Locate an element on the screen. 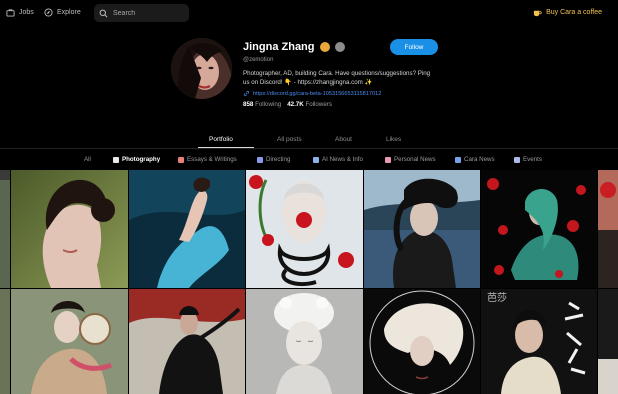 This screenshot has height=394, width=618. robot-badge-icon is located at coordinates (339, 47).